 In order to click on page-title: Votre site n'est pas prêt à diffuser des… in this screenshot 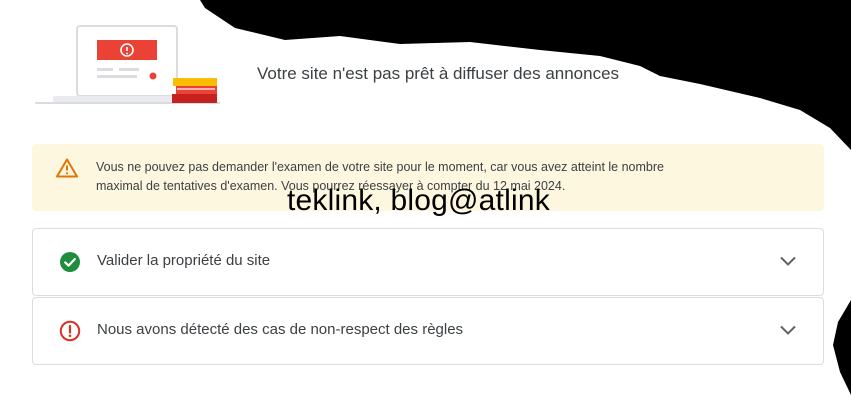, I will do `click(438, 73)`.